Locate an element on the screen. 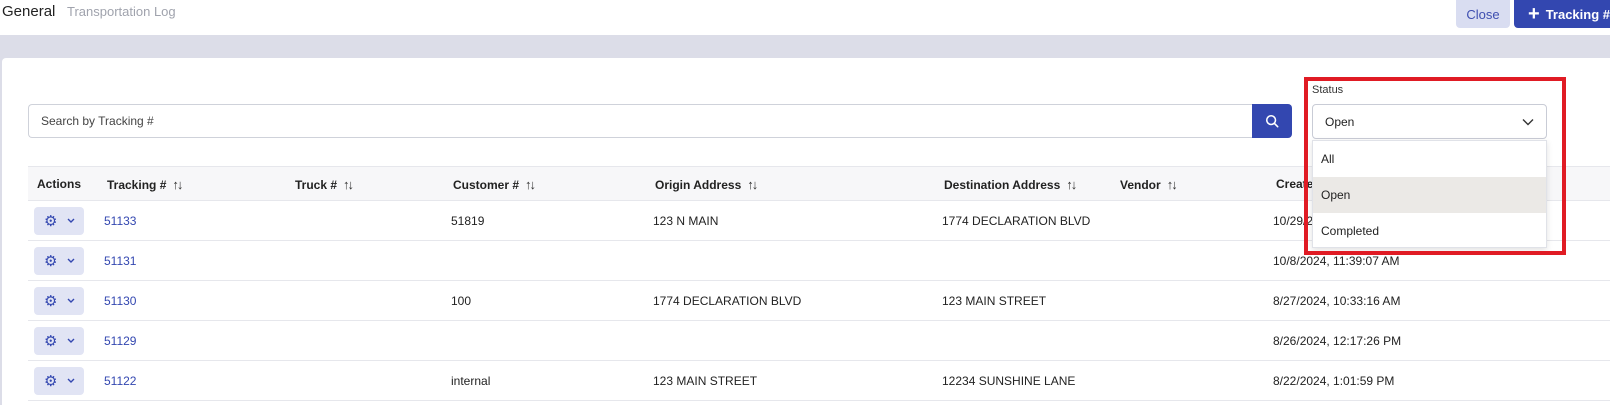 The height and width of the screenshot is (405, 1610). tracking-link: 51122 is located at coordinates (120, 381).